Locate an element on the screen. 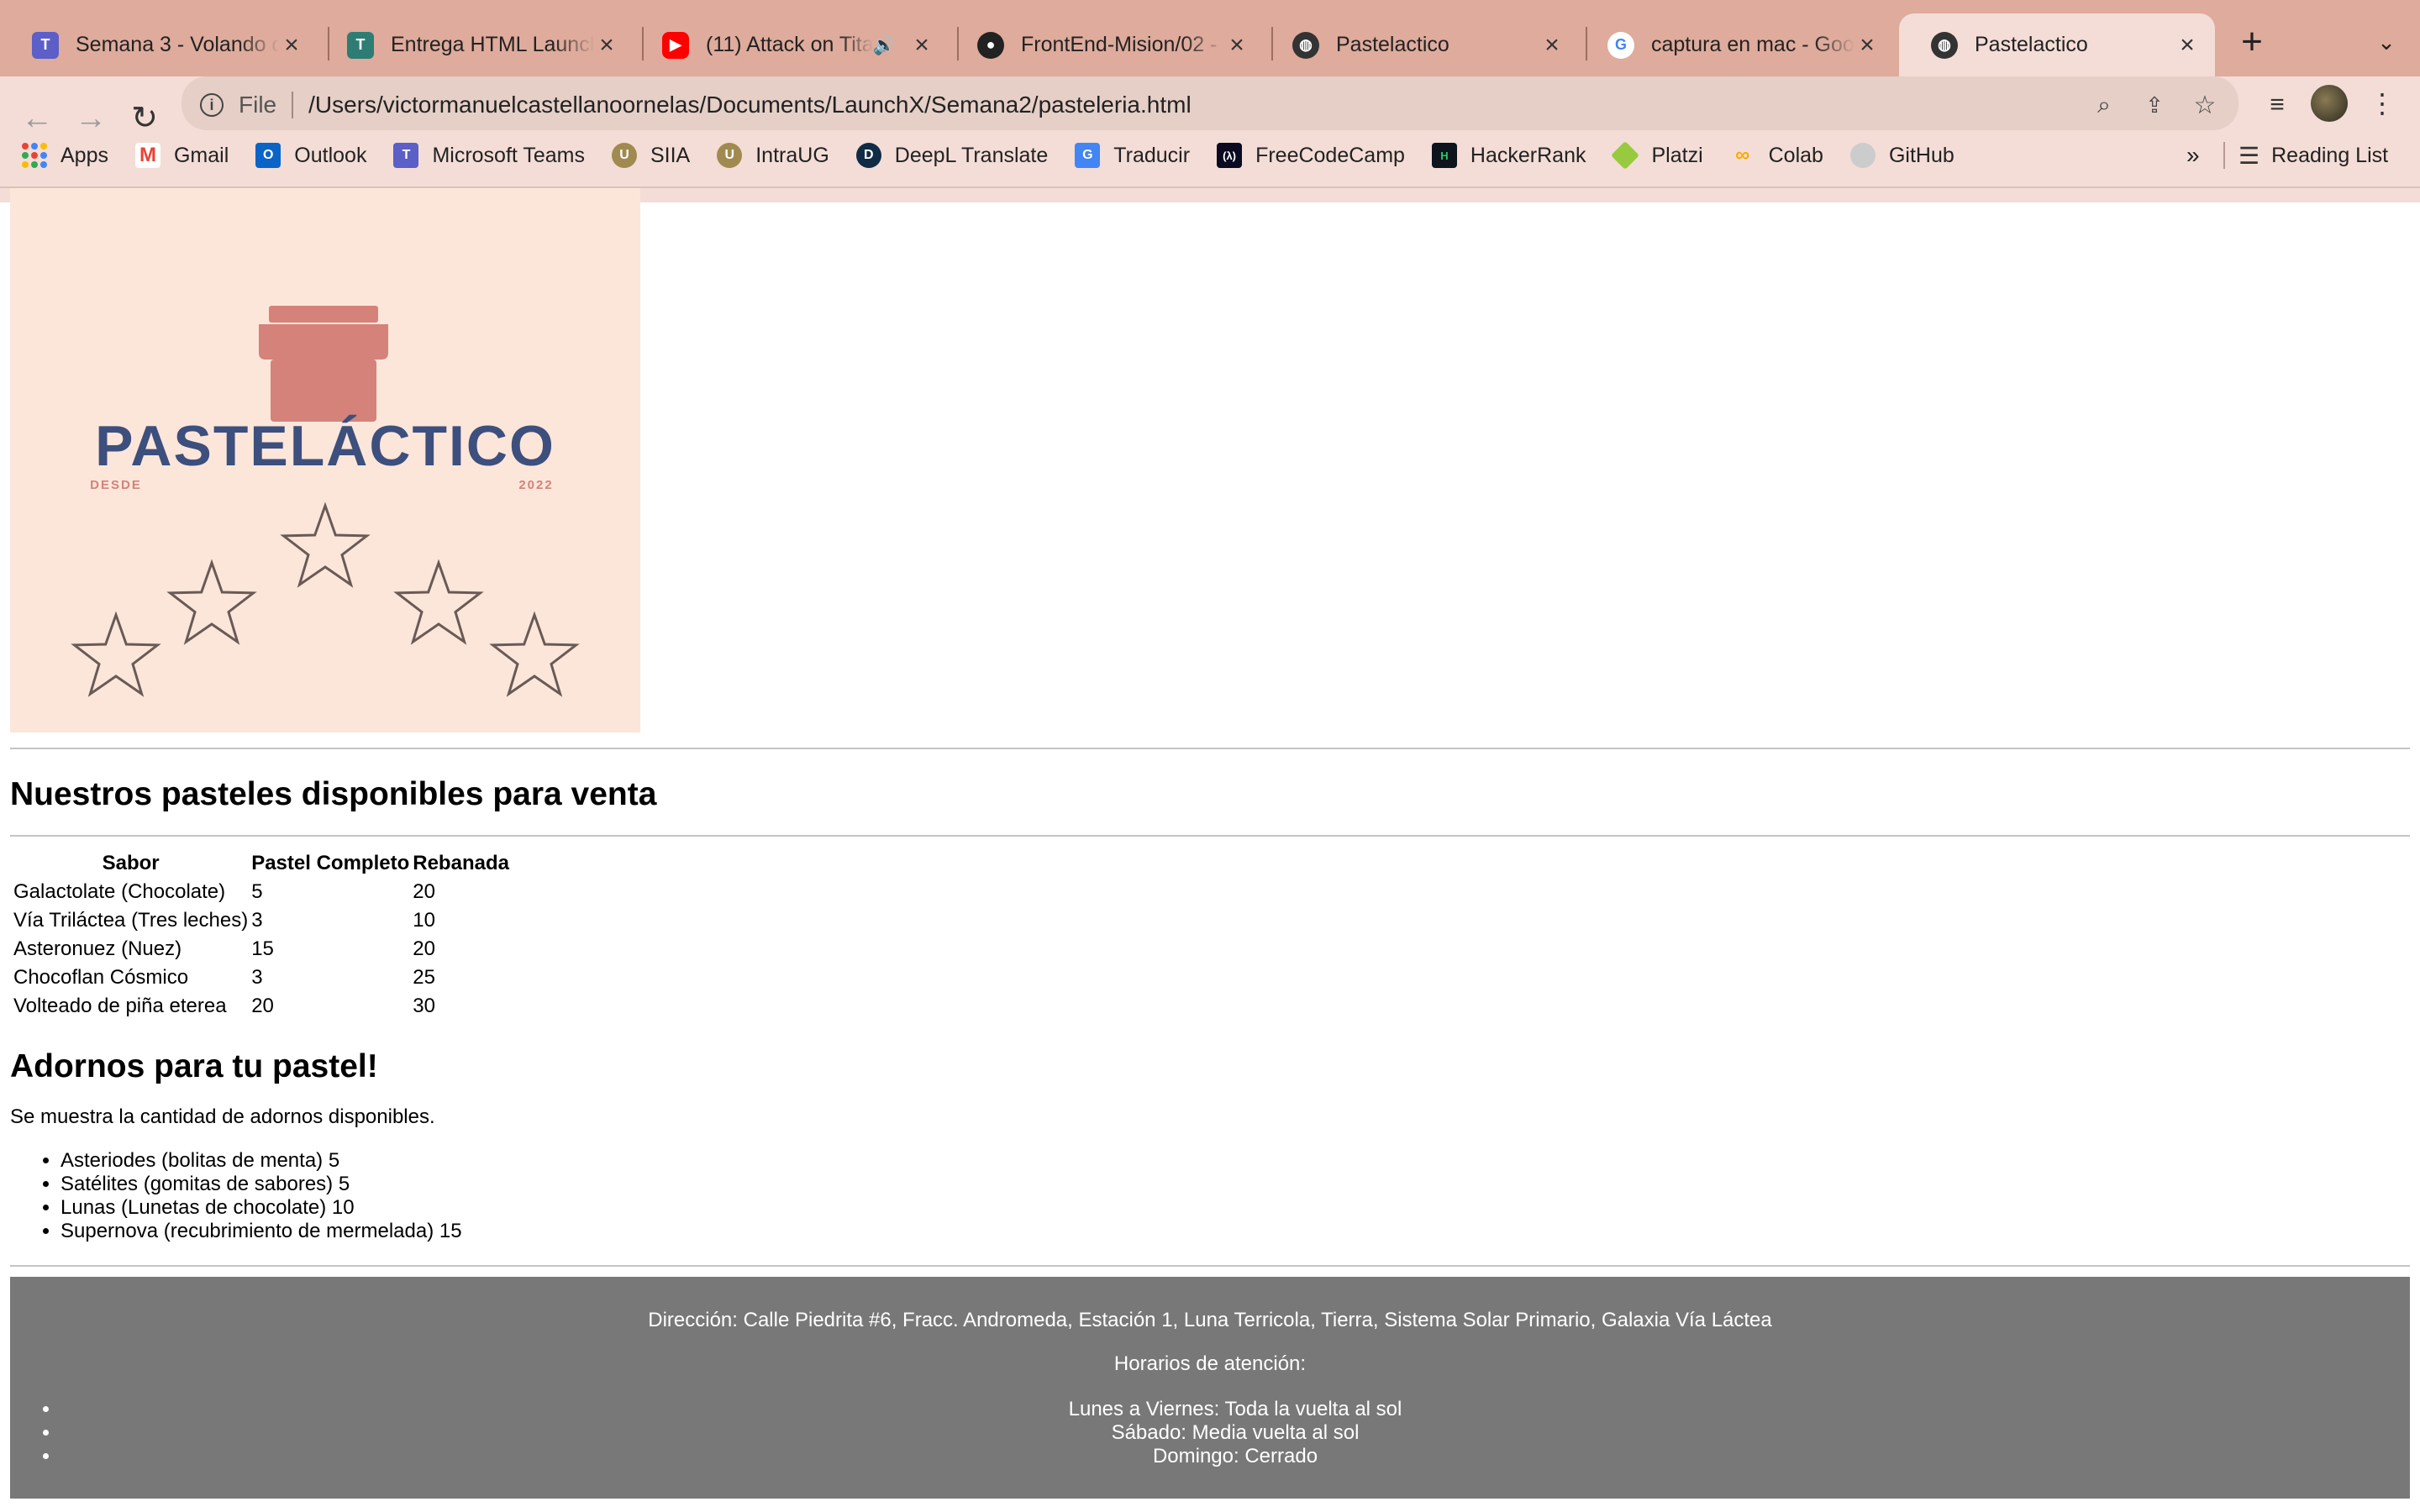 The height and width of the screenshot is (1512, 2420). media-controls-icon: ≡ is located at coordinates (2277, 105).